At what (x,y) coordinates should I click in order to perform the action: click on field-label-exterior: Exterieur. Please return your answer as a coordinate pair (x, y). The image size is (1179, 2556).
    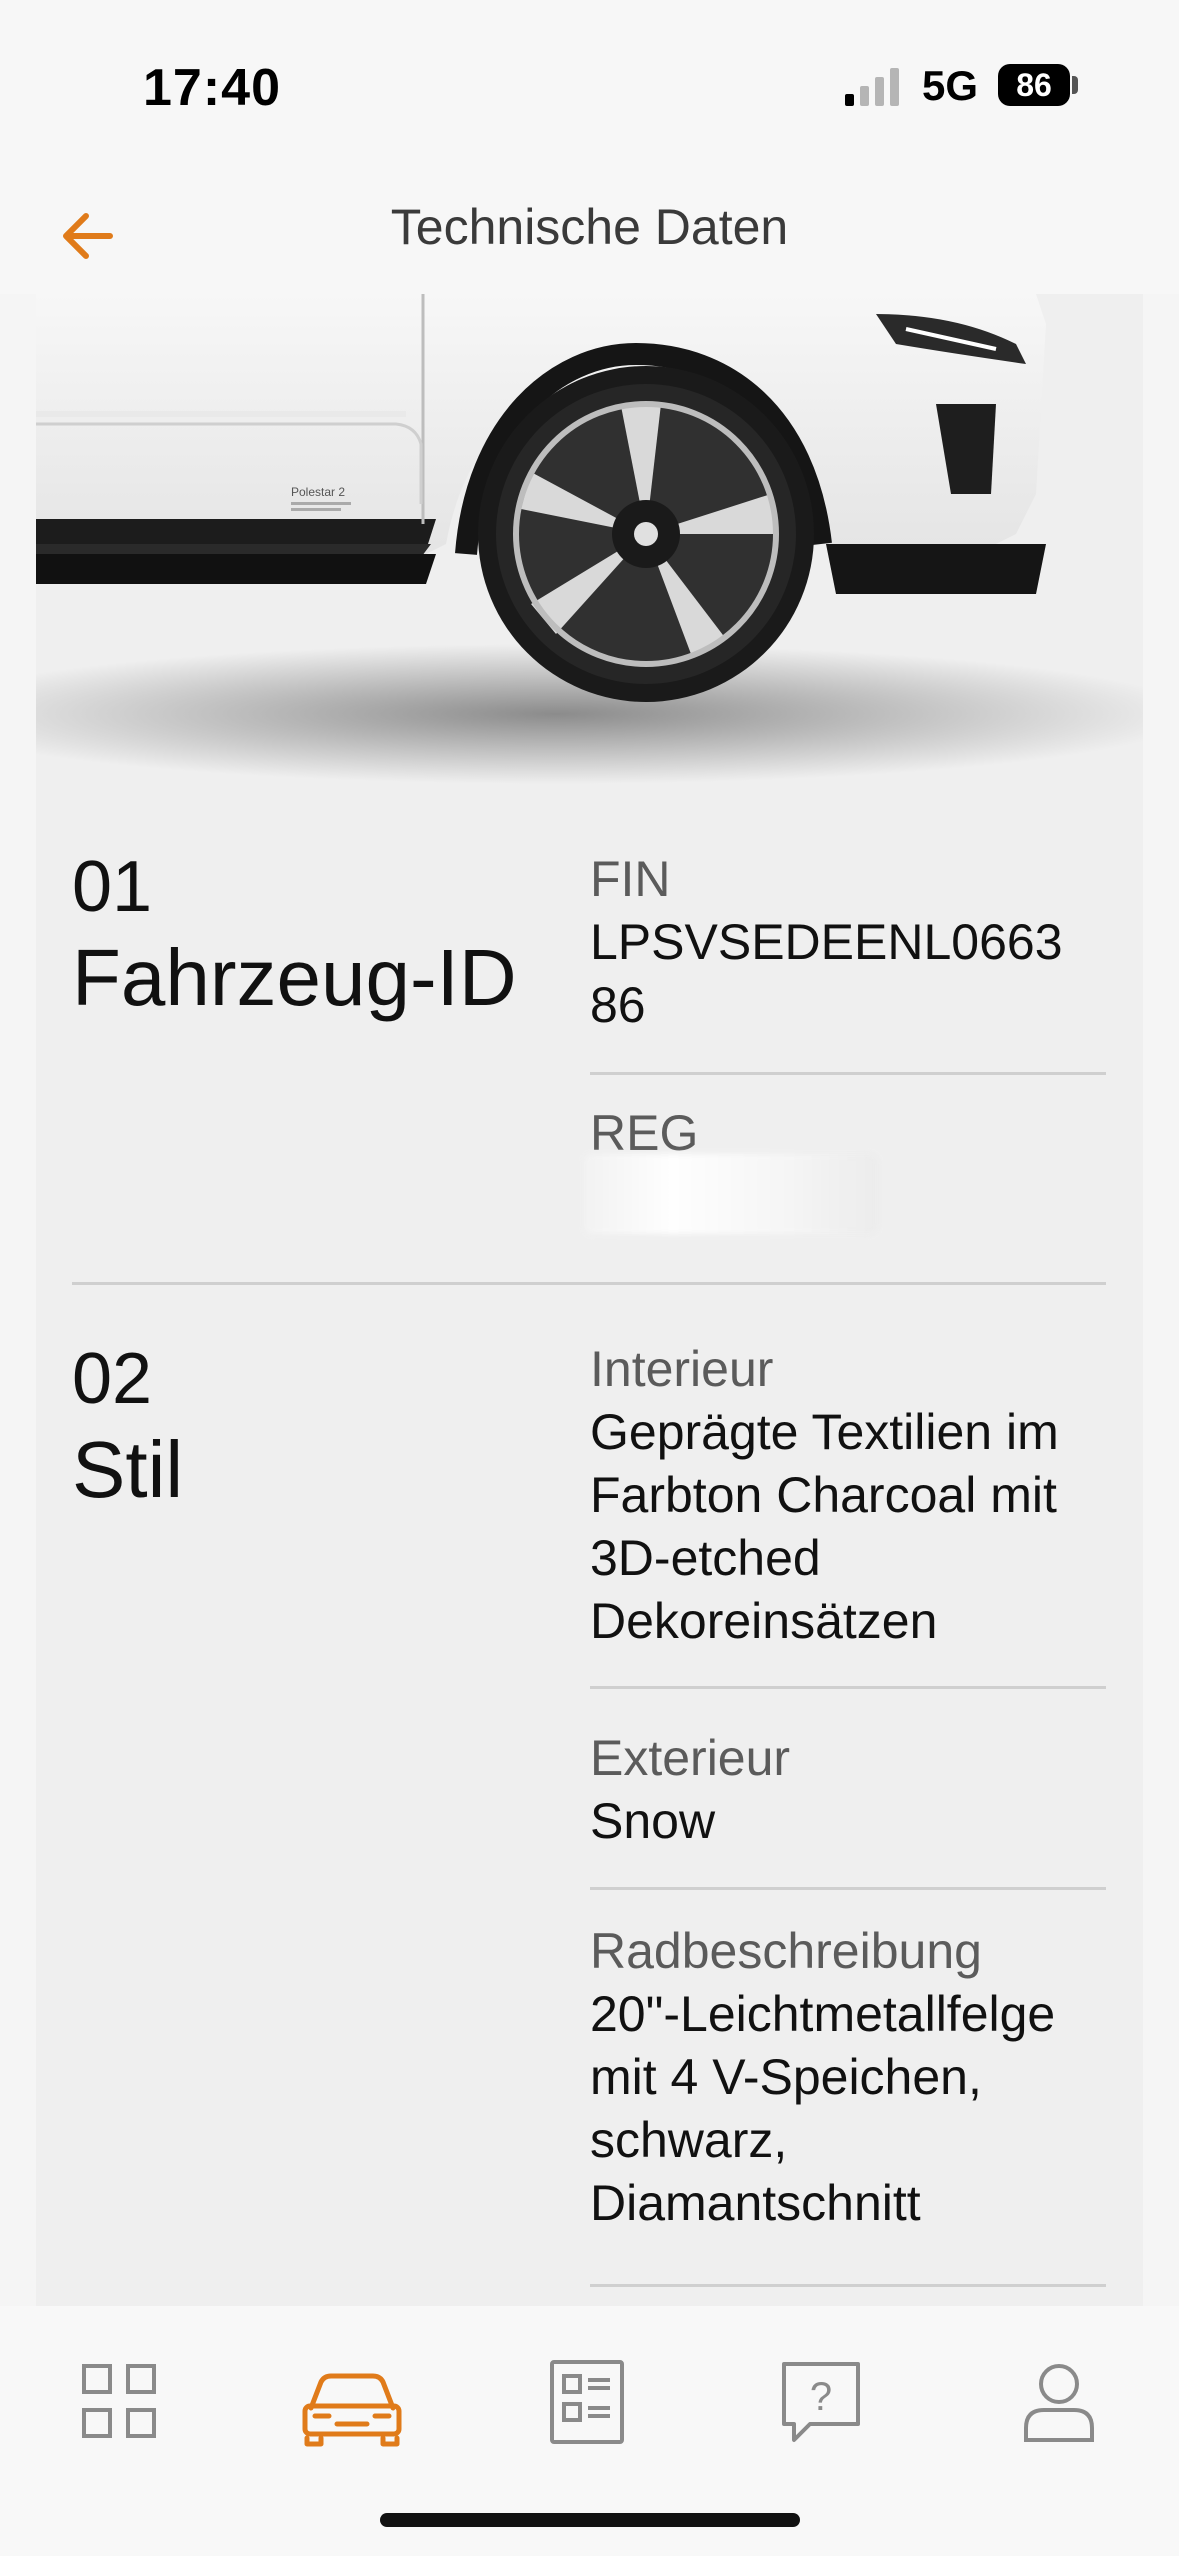
    Looking at the image, I should click on (690, 1758).